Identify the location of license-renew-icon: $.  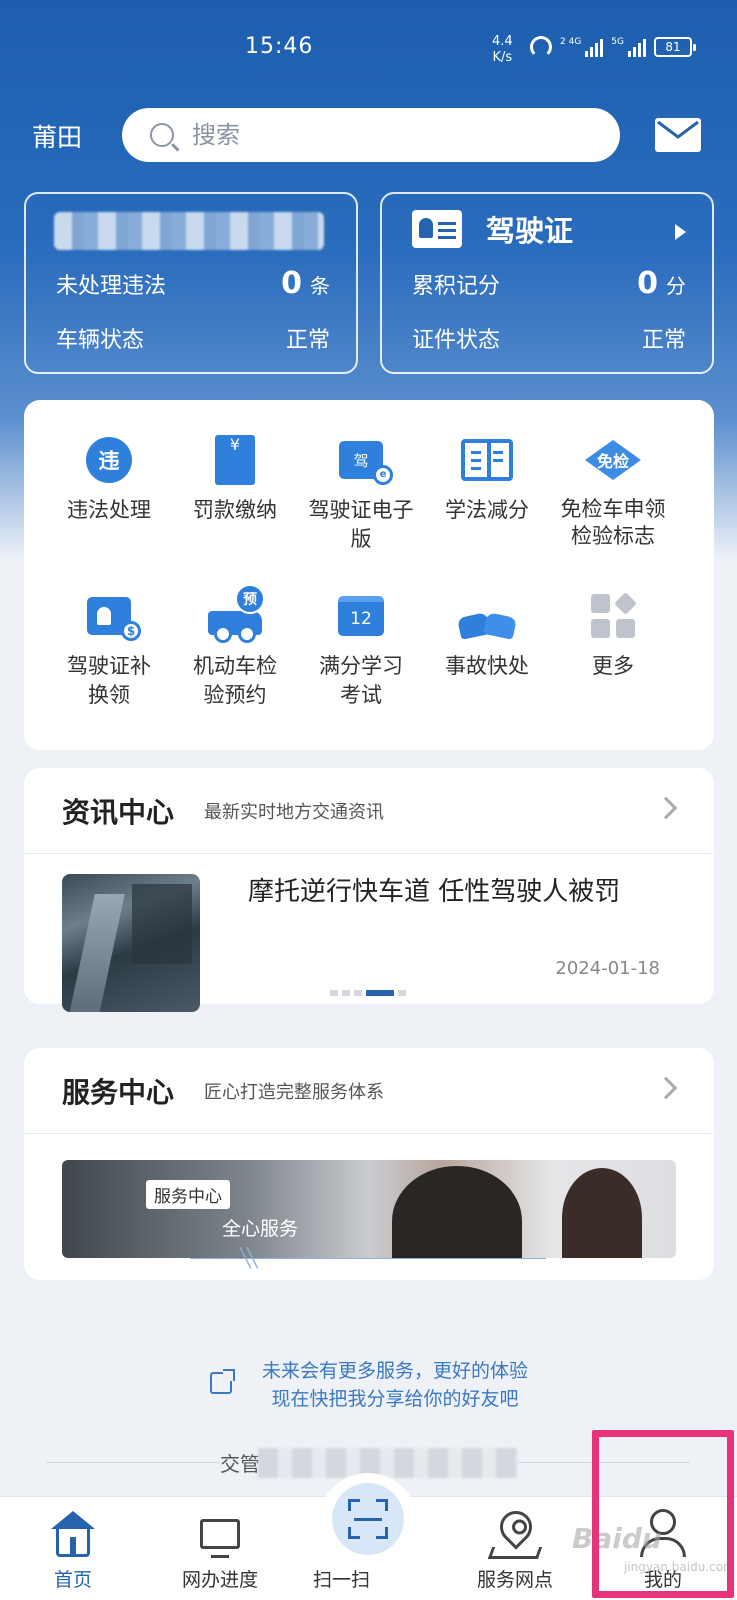
(111, 616).